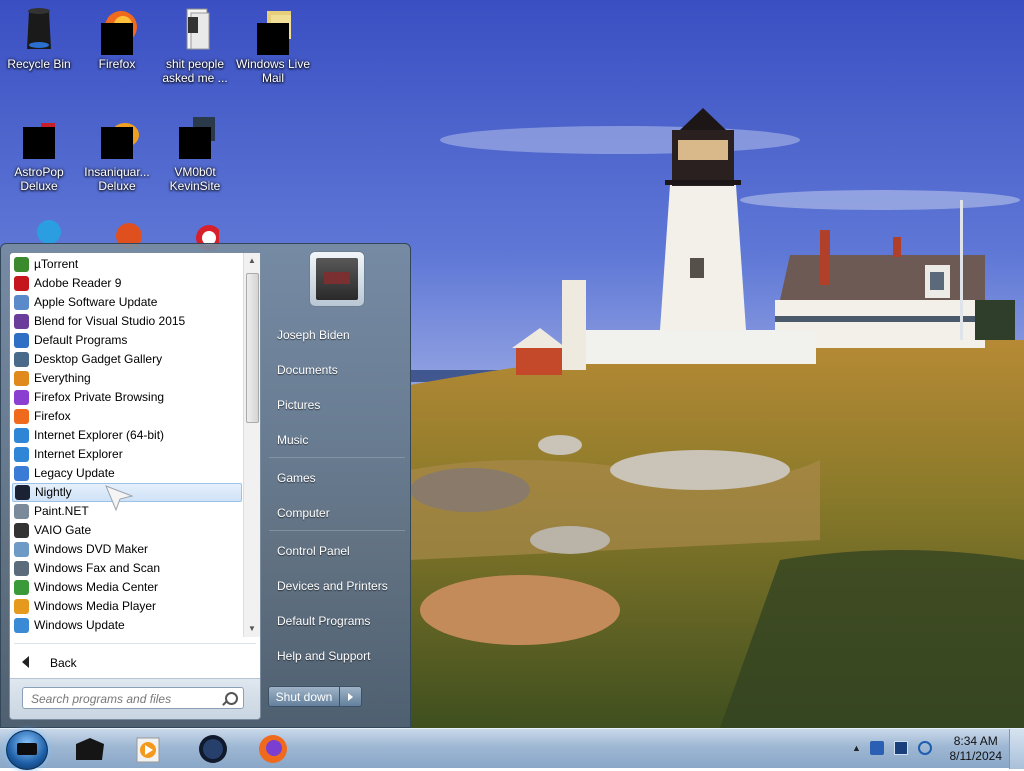  What do you see at coordinates (39, 38) in the screenshot?
I see `desktop-icon-recycle-bin: Recycle Bin` at bounding box center [39, 38].